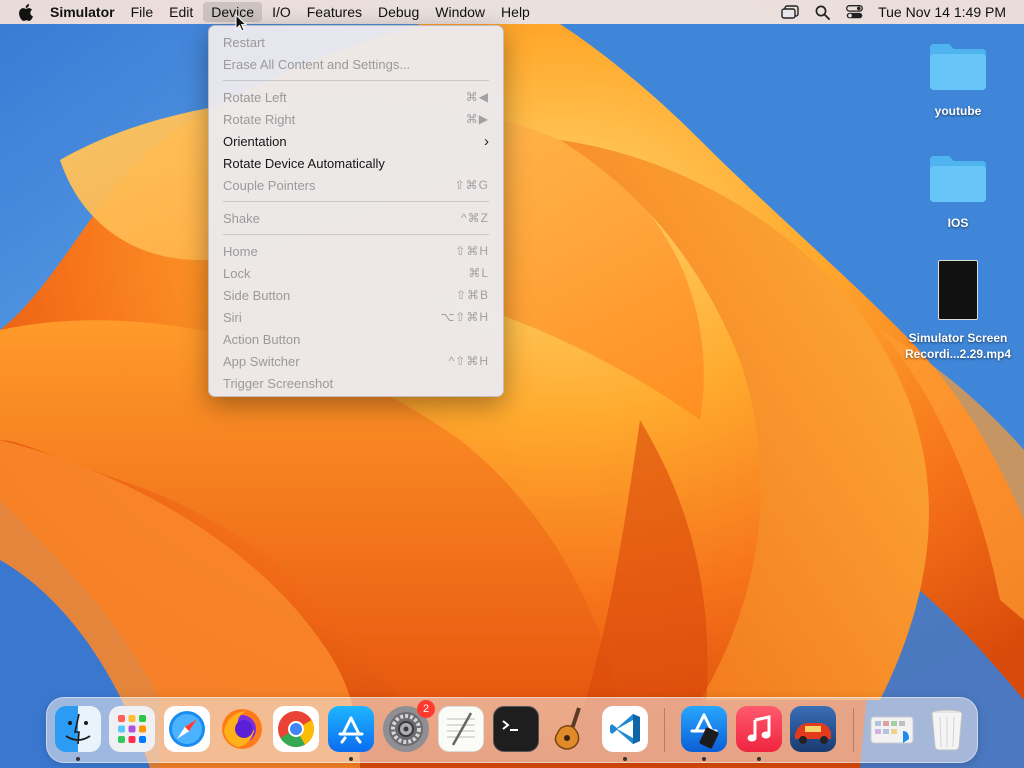 The image size is (1024, 768). I want to click on textedit-document-icon, so click(461, 729).